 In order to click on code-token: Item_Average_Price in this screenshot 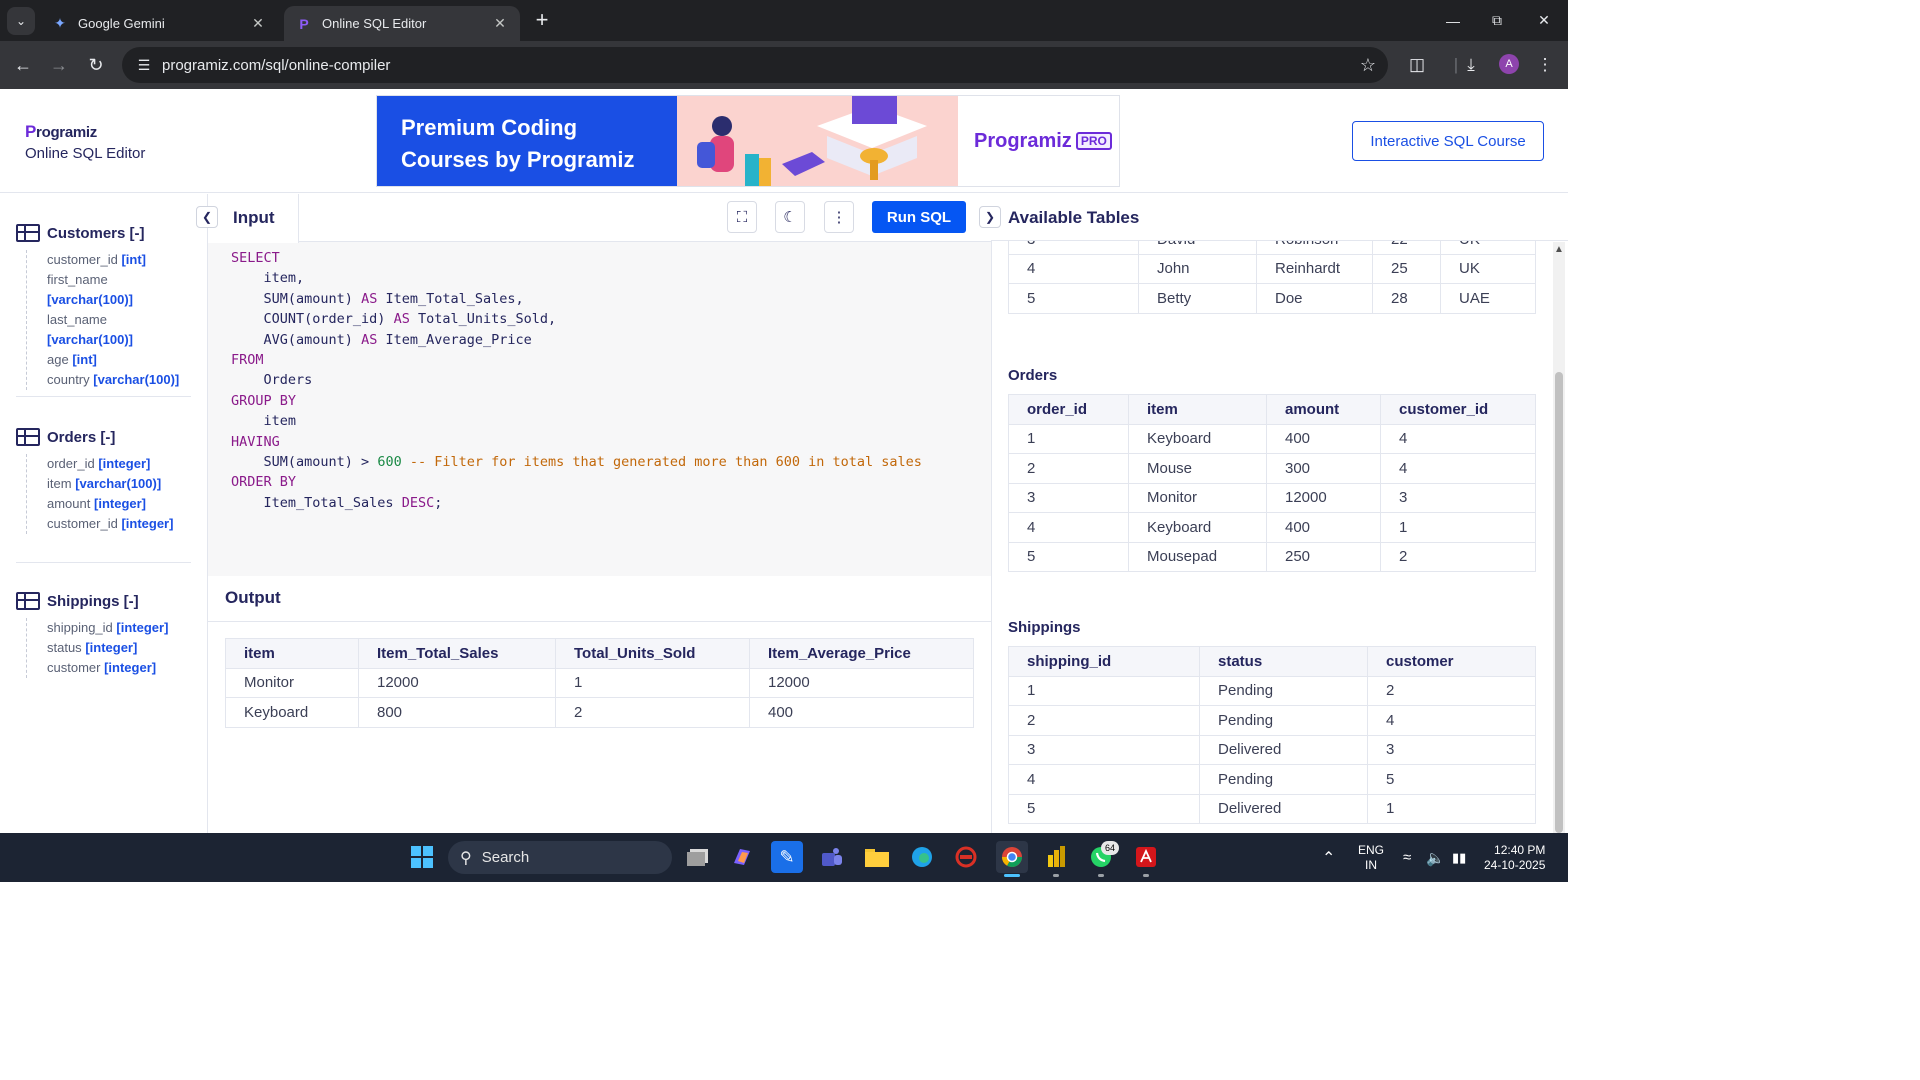, I will do `click(454, 339)`.